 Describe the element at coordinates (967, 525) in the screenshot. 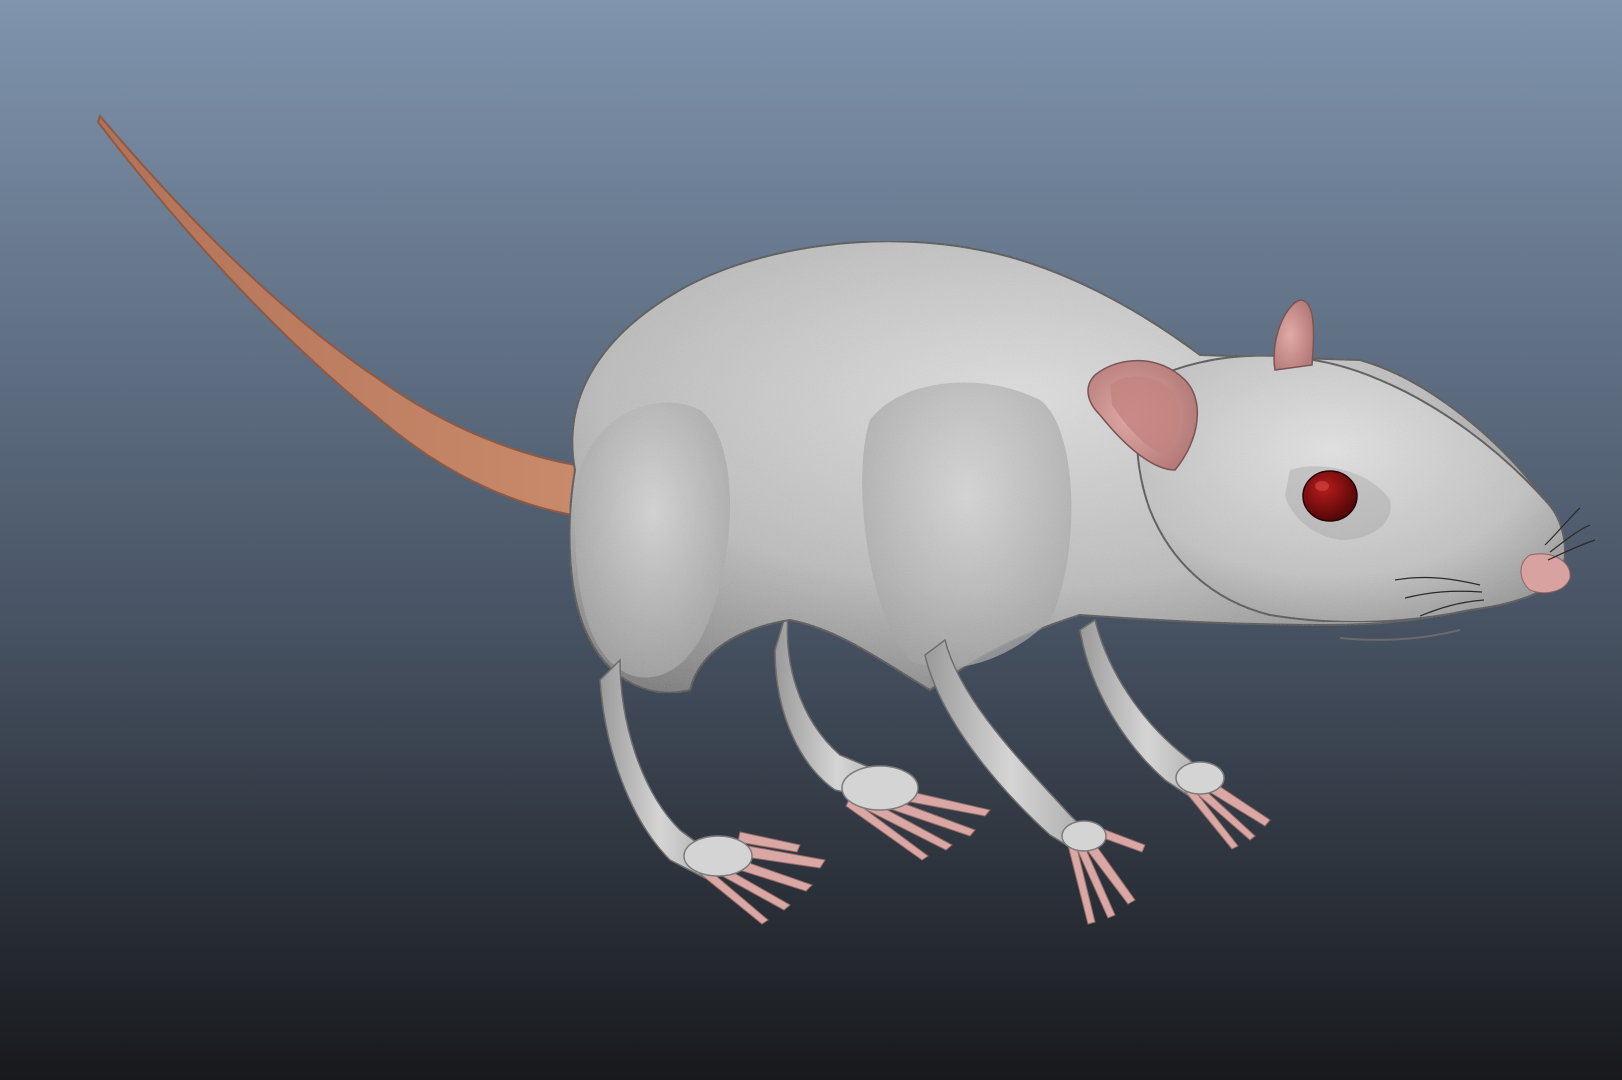

I see `rat-shoulder` at that location.